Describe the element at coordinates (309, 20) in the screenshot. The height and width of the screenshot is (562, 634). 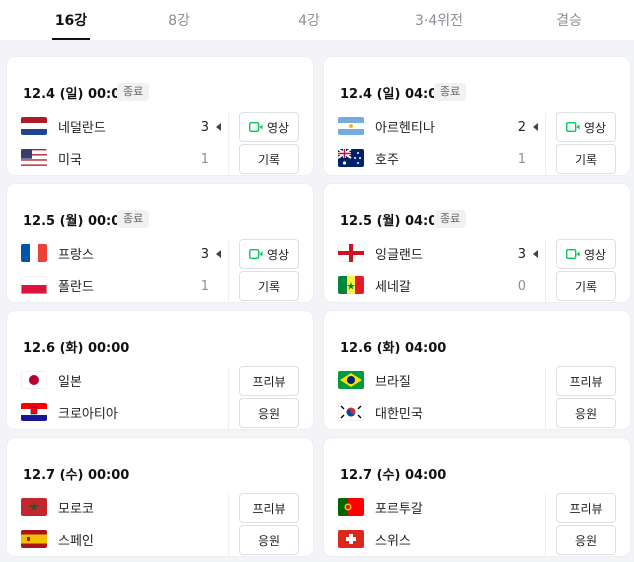
I see `tab-semifinals: 4강` at that location.